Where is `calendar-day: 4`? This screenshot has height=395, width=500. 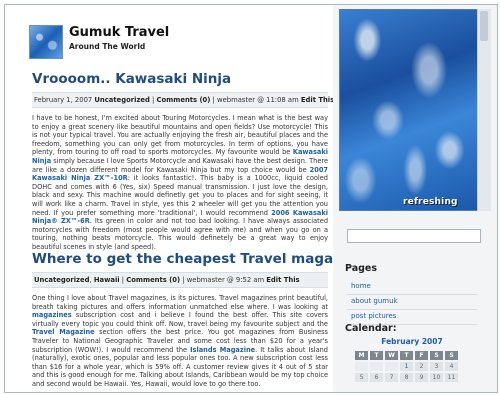 calendar-day: 4 is located at coordinates (451, 366).